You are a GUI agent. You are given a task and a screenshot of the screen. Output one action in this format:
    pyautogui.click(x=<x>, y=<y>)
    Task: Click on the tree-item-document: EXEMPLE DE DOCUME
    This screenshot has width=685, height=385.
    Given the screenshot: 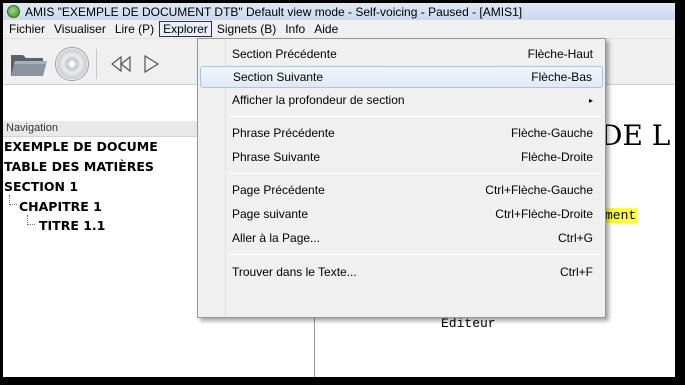 What is the action you would take?
    pyautogui.click(x=81, y=146)
    